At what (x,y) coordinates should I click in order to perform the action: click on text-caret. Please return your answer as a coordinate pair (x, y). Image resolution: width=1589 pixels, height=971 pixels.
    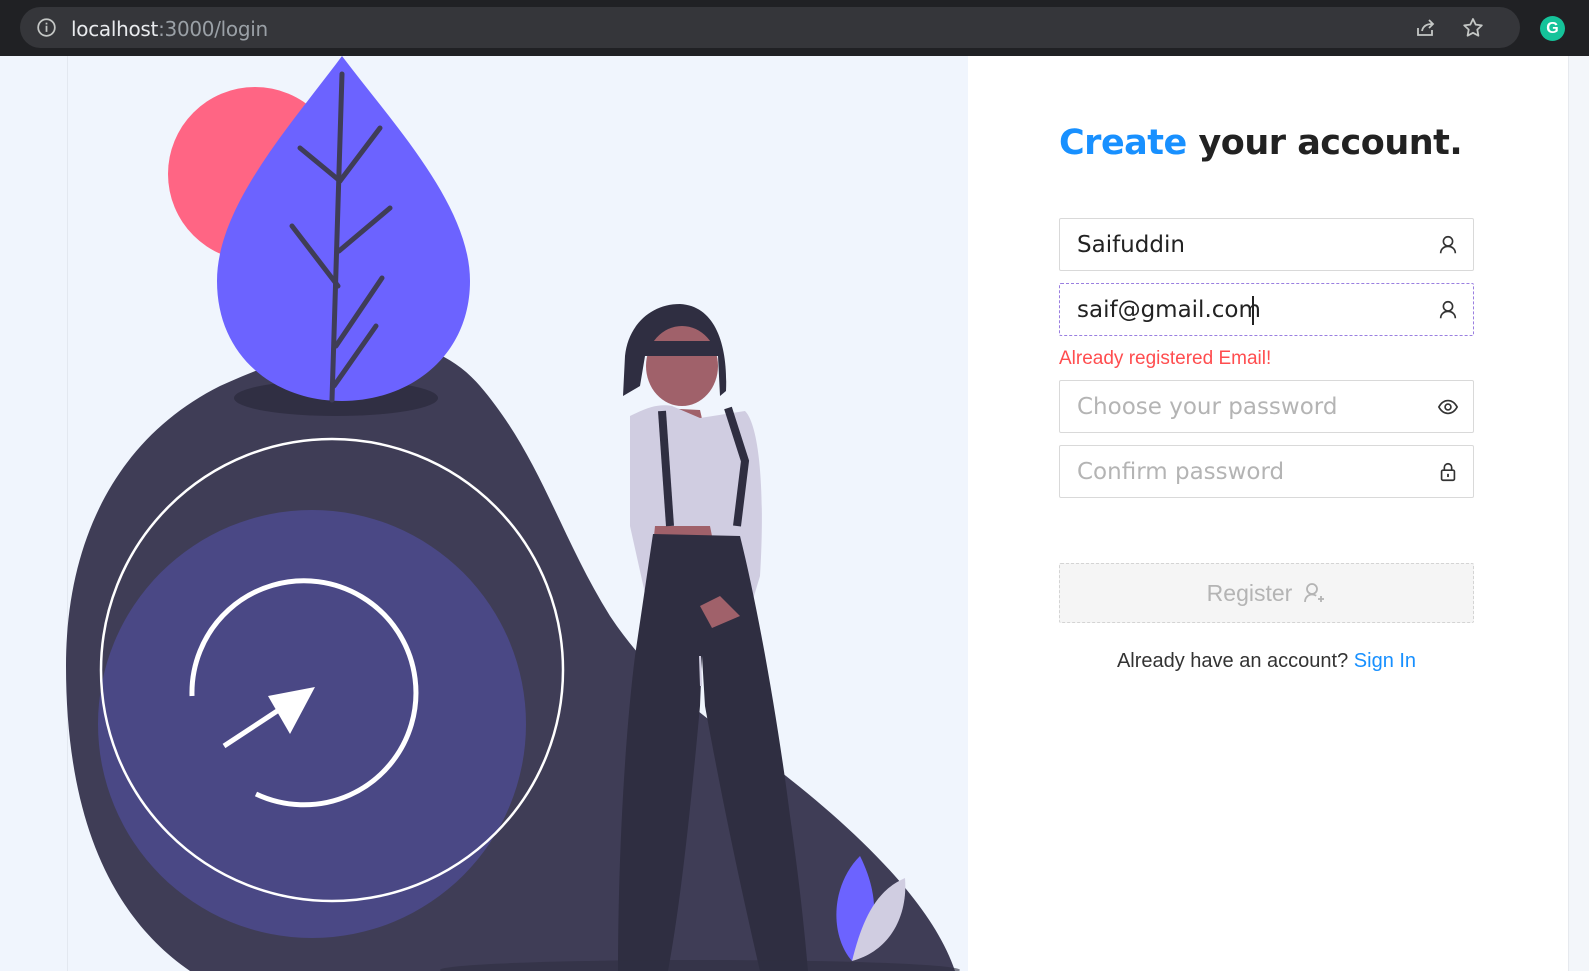
    Looking at the image, I should click on (1253, 310).